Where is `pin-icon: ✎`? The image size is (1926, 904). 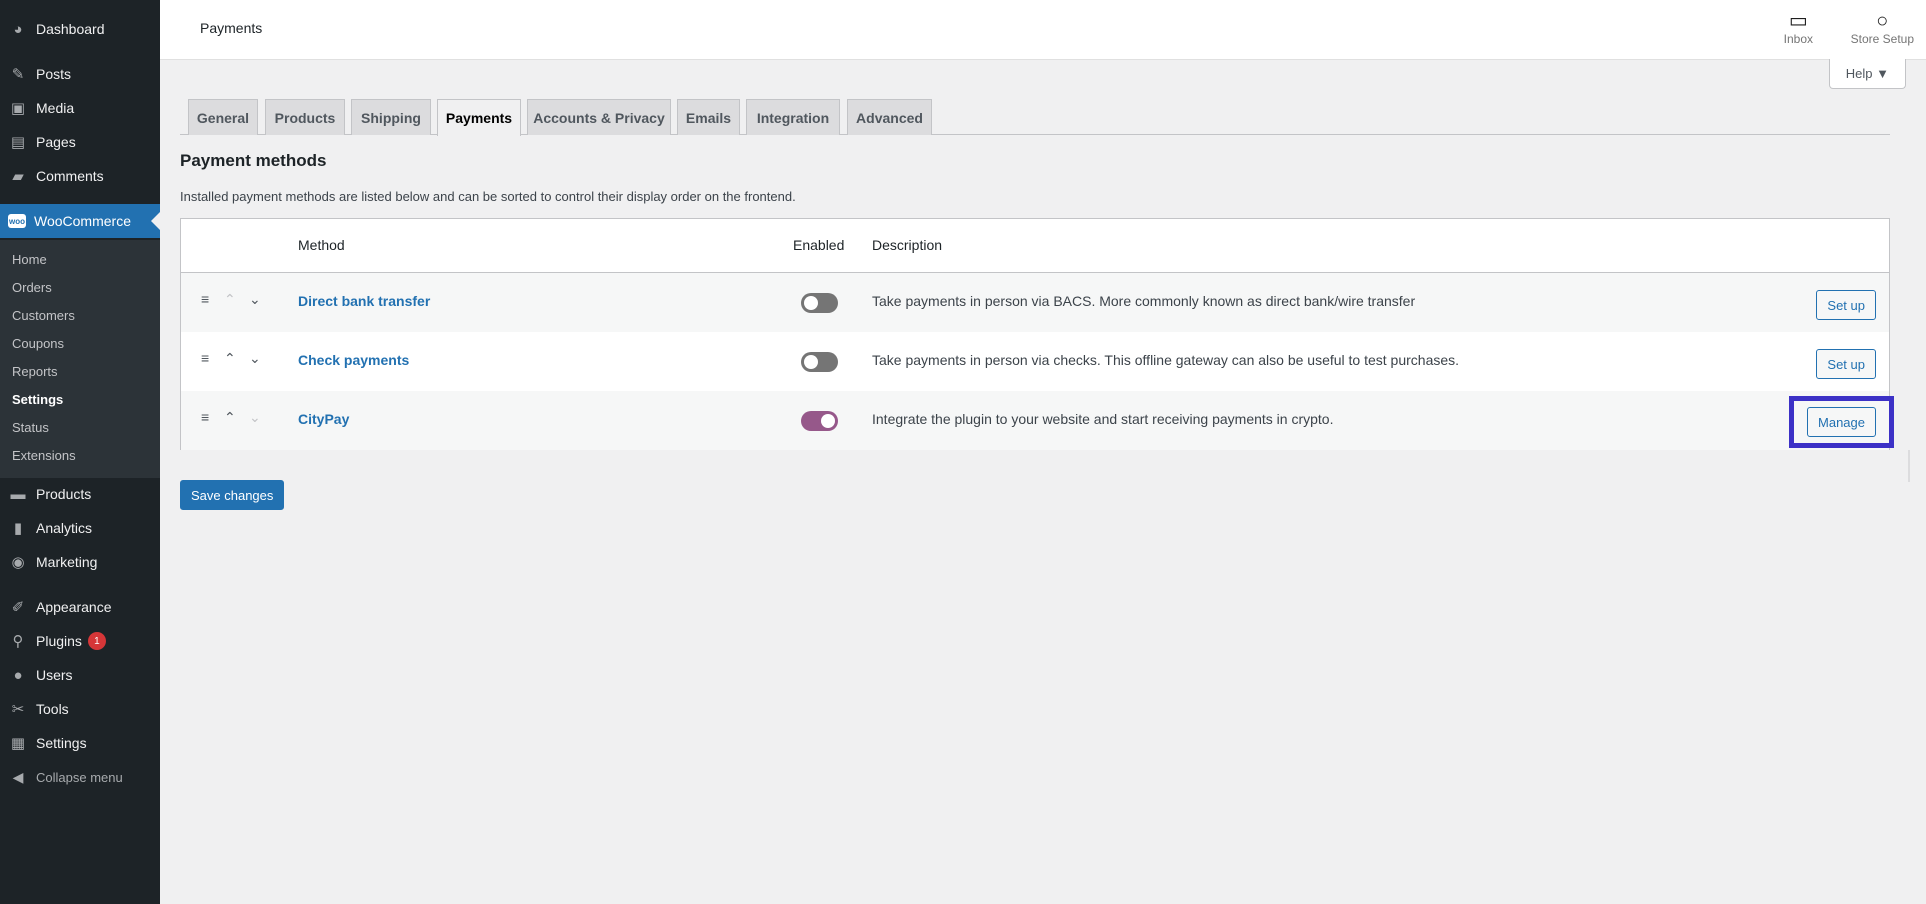
pin-icon: ✎ is located at coordinates (18, 74).